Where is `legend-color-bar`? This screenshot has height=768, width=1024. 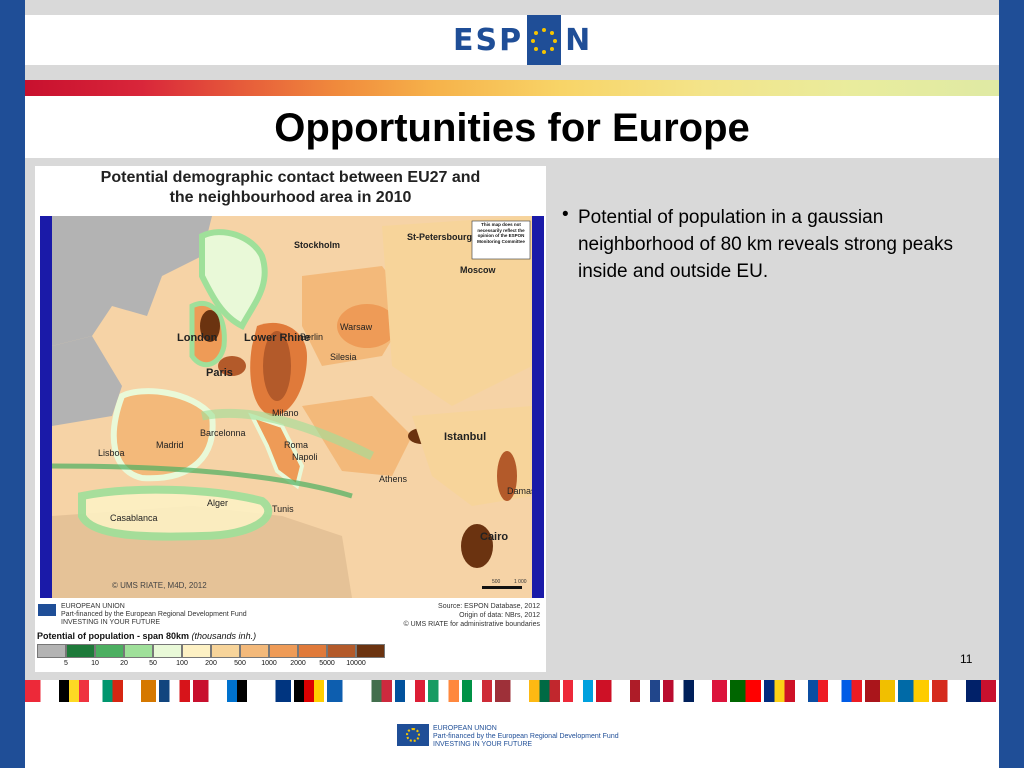
legend-color-bar is located at coordinates (211, 651).